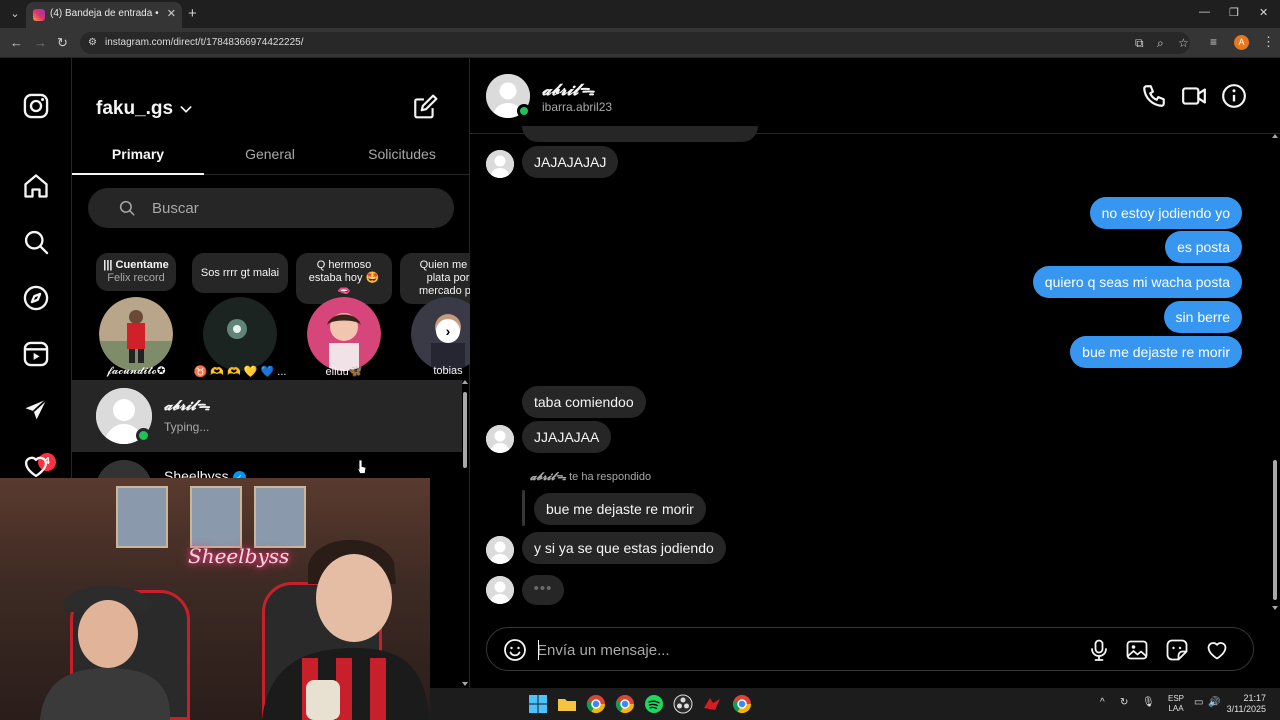 This screenshot has width=1280, height=720. What do you see at coordinates (39, 15) in the screenshot?
I see `instagram-favicon-icon` at bounding box center [39, 15].